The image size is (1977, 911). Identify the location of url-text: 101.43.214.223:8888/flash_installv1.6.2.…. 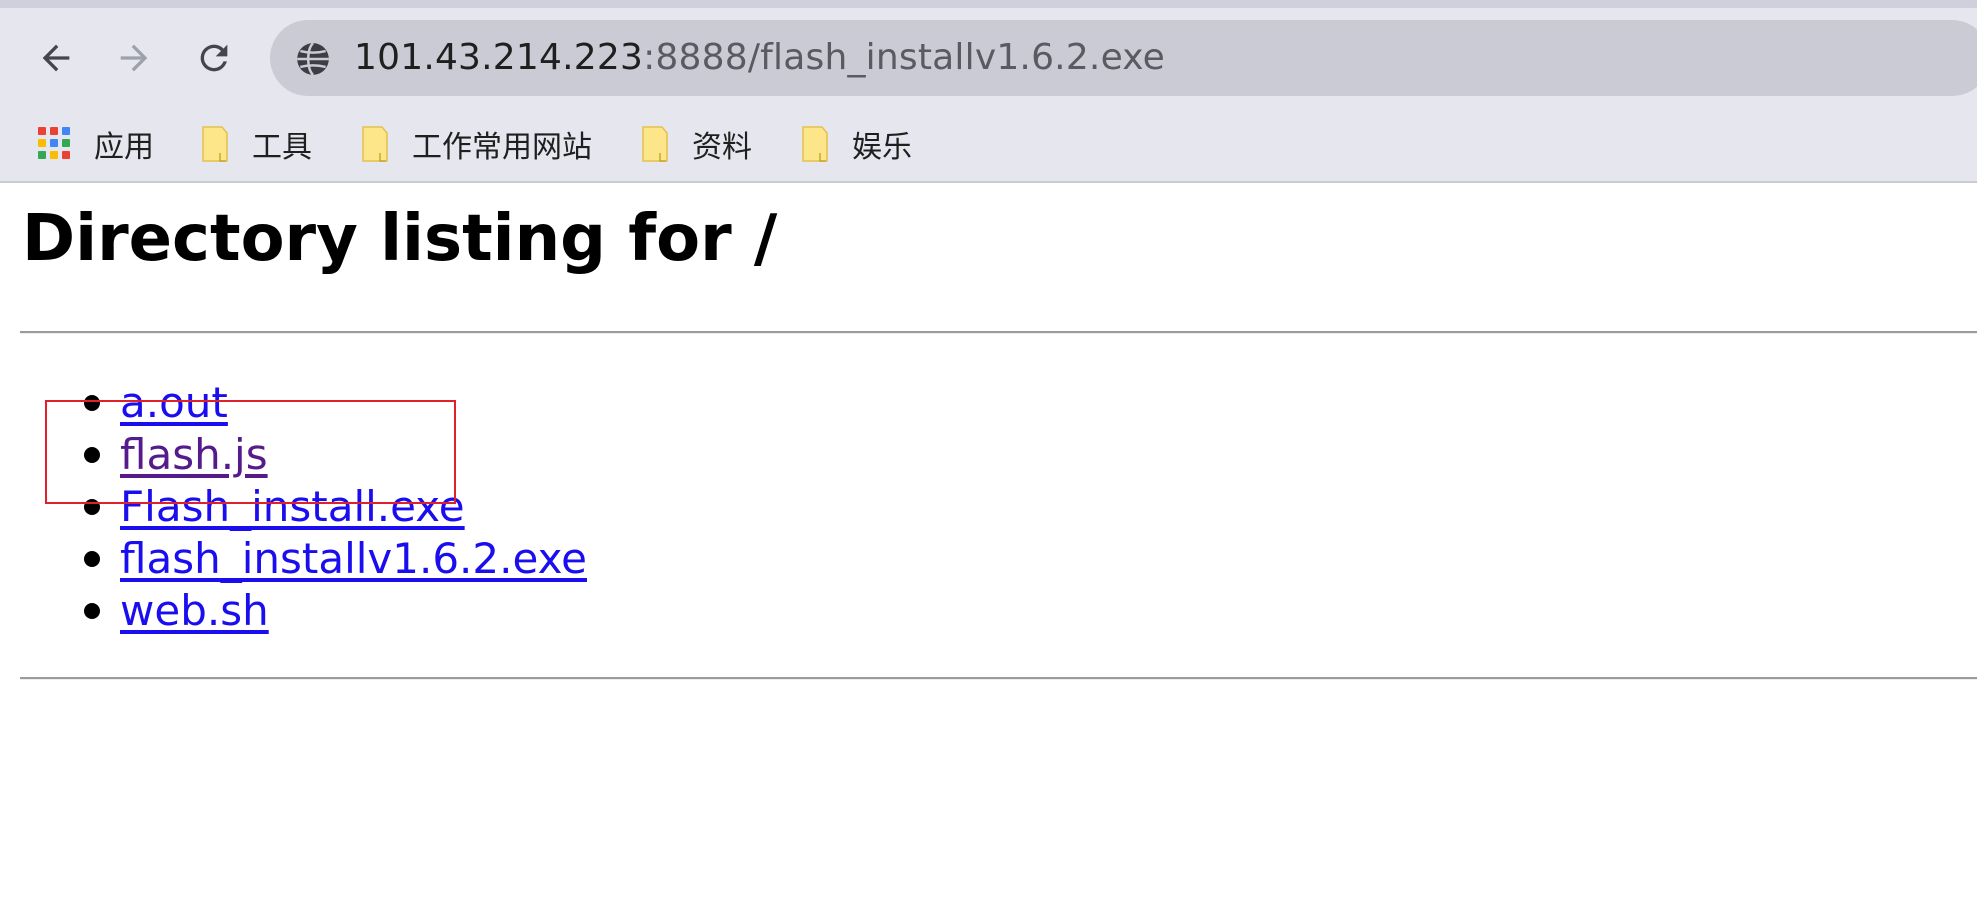
(759, 58).